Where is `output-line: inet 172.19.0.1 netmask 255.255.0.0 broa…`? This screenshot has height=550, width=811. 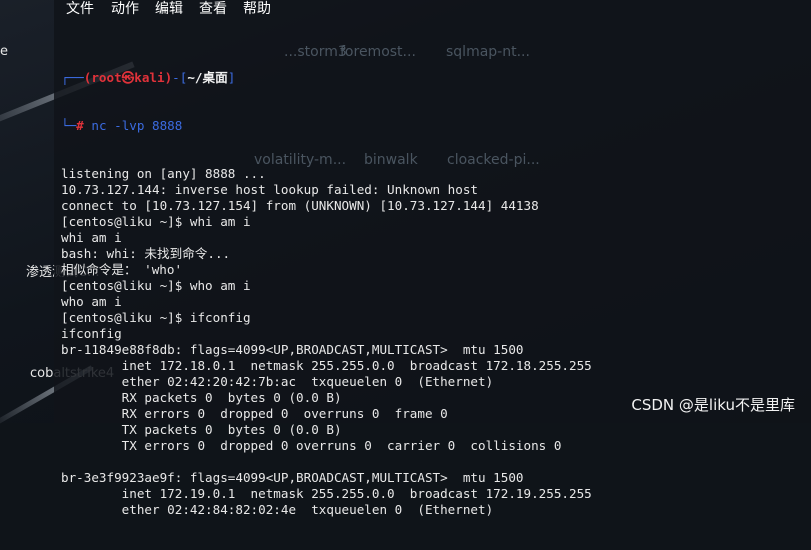 output-line: inet 172.19.0.1 netmask 255.255.0.0 broa… is located at coordinates (326, 493).